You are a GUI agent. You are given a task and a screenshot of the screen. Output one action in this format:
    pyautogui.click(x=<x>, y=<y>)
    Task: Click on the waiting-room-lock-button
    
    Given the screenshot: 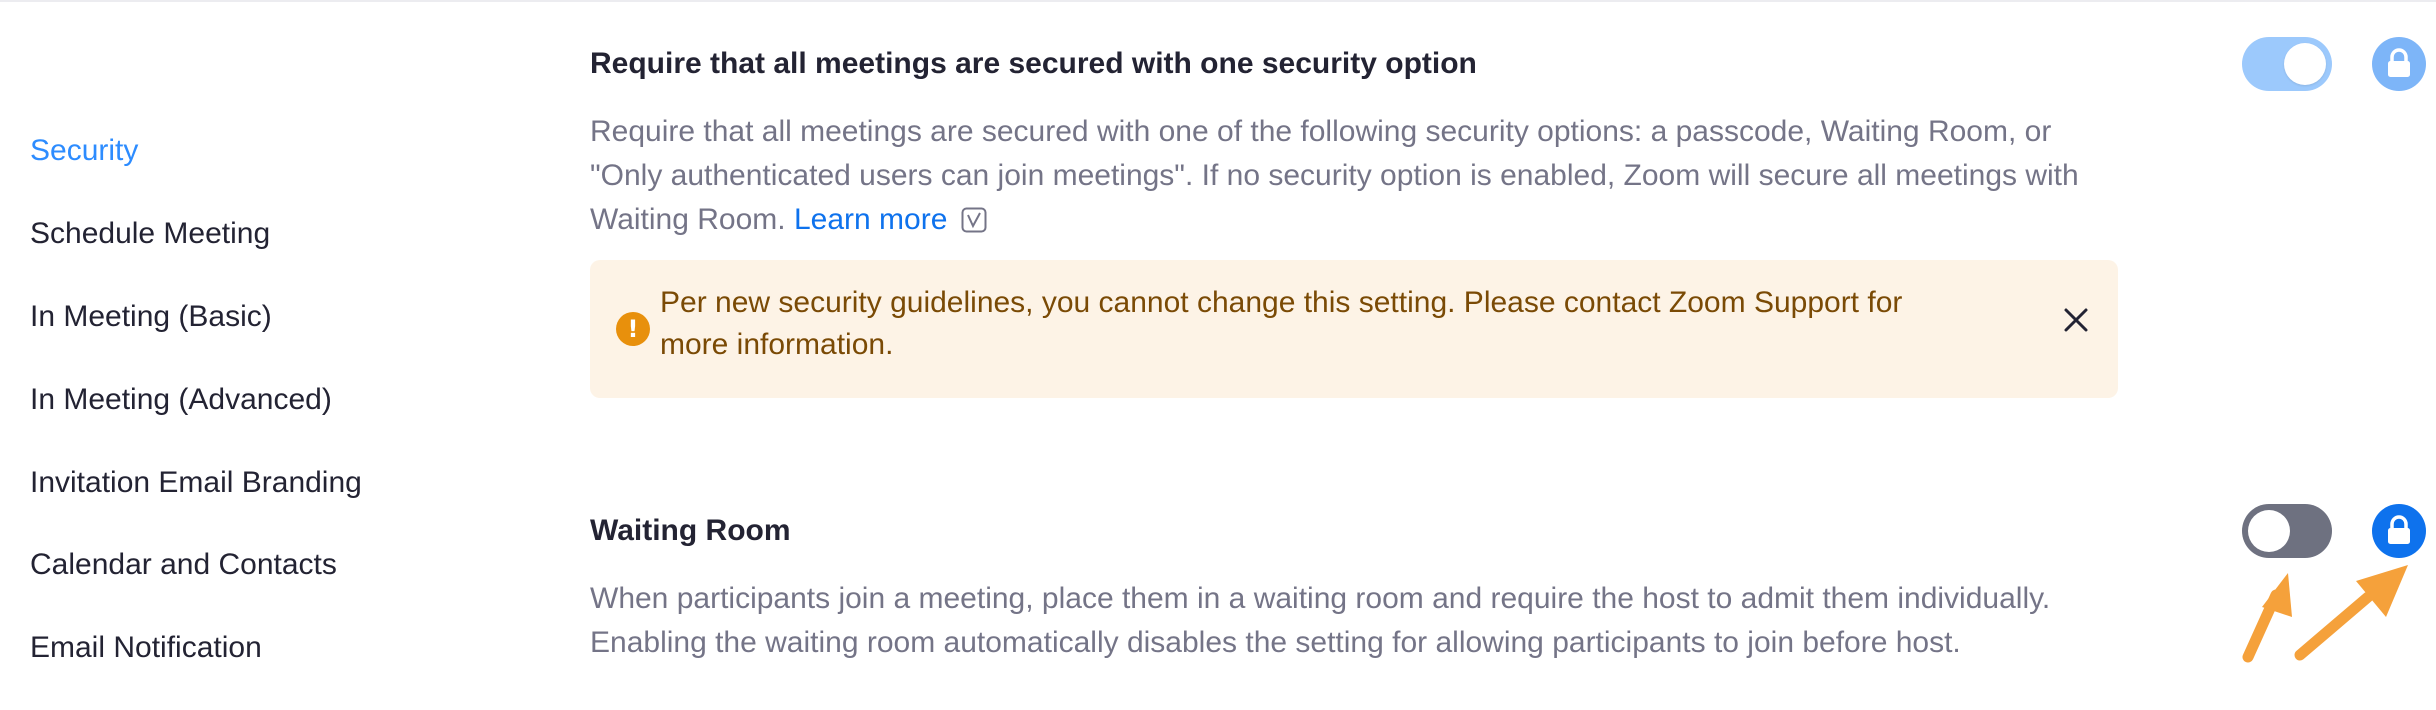 What is the action you would take?
    pyautogui.click(x=2399, y=531)
    